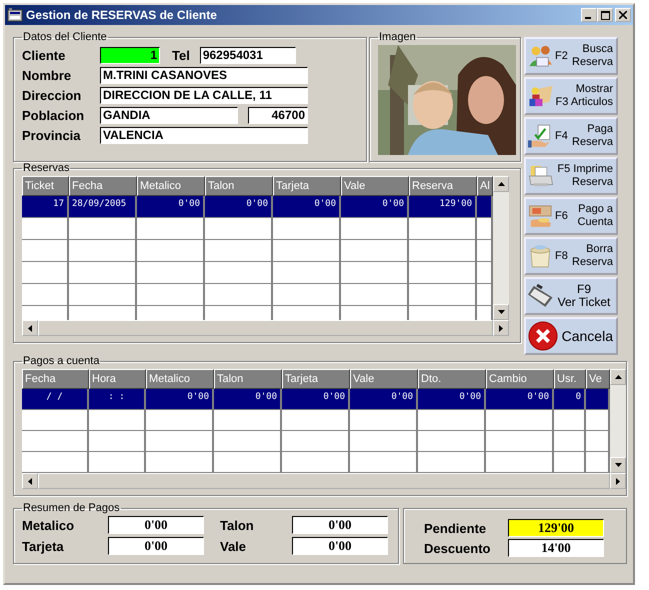  What do you see at coordinates (443, 207) in the screenshot?
I see `table-cell: 129'00` at bounding box center [443, 207].